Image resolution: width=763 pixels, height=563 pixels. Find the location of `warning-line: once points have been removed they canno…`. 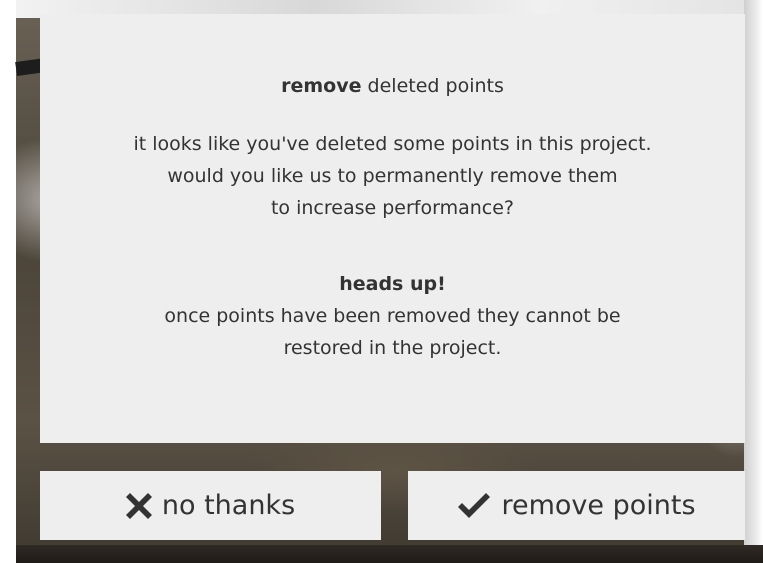

warning-line: once points have been removed they canno… is located at coordinates (392, 316).